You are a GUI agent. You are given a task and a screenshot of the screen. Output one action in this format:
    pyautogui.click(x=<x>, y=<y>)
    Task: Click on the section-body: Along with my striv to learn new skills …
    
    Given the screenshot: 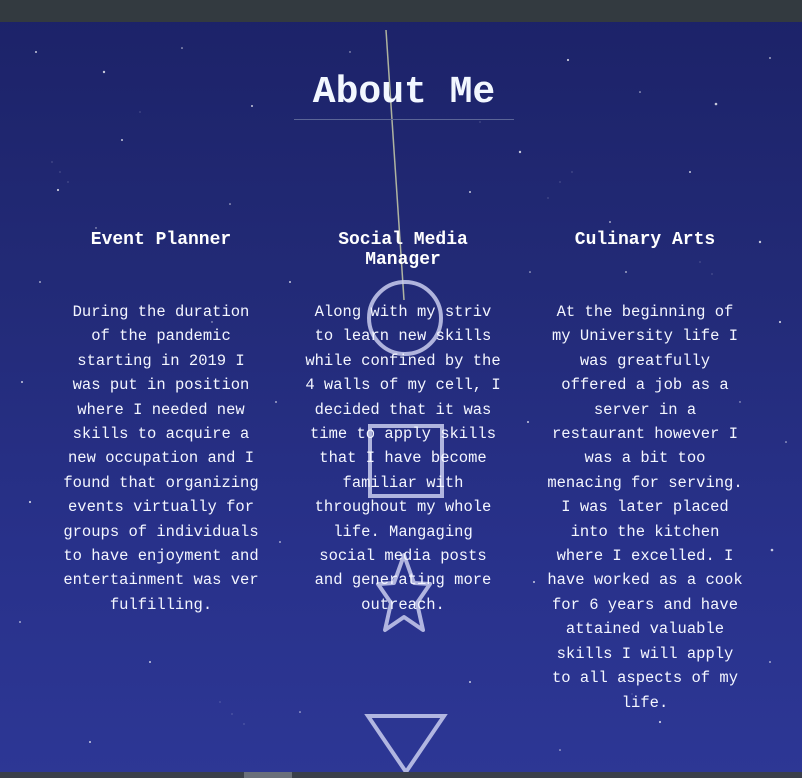 What is the action you would take?
    pyautogui.click(x=403, y=458)
    